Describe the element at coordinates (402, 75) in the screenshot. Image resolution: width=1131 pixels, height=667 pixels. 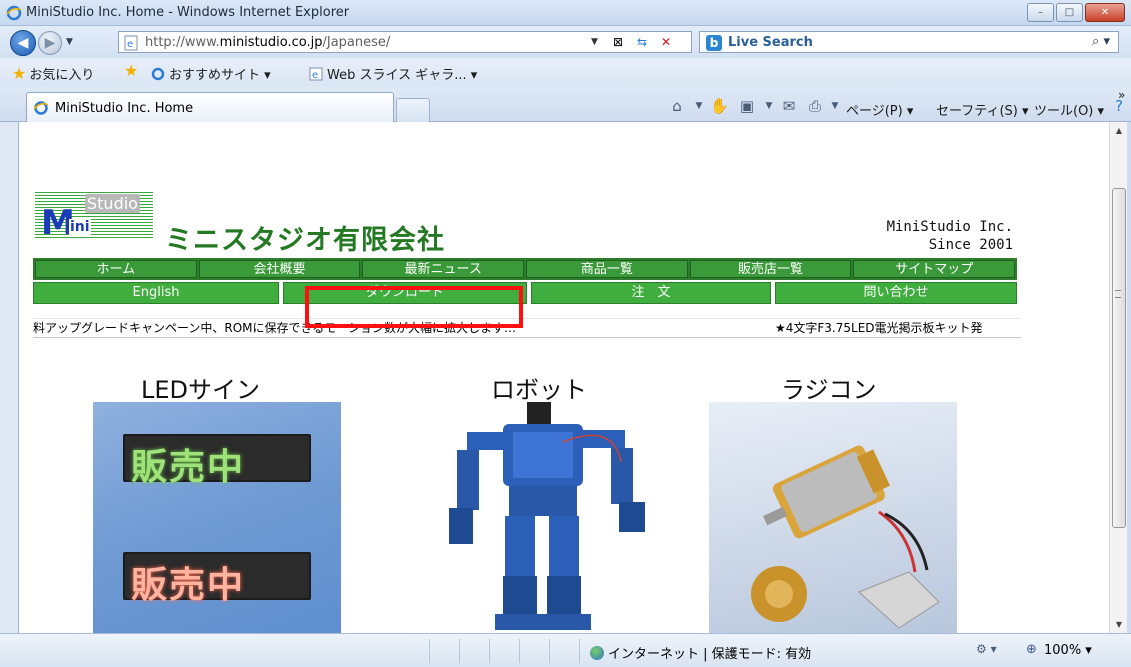
I see `web-slice-label: Web スライス ギャラ... ▾` at that location.